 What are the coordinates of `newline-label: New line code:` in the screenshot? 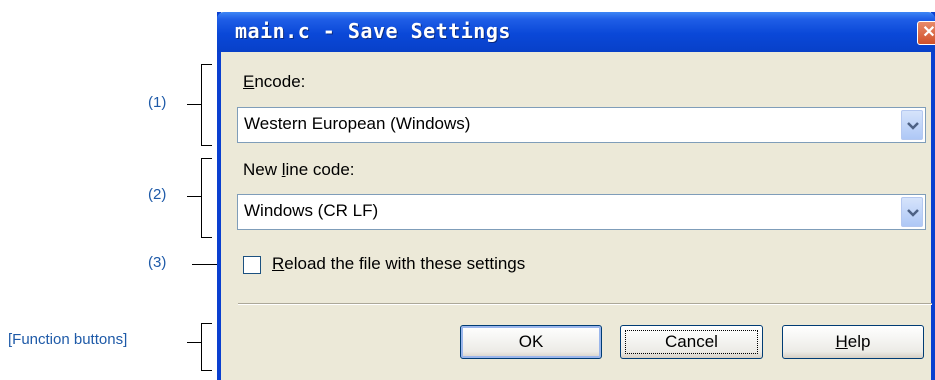 It's located at (299, 170).